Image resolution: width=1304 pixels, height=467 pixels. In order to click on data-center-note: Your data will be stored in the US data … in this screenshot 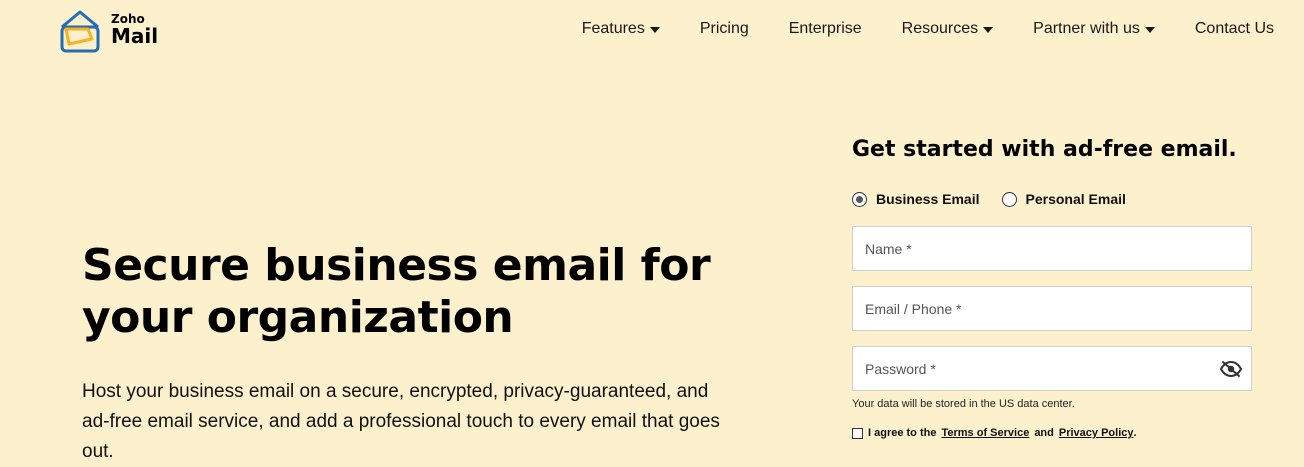, I will do `click(963, 404)`.